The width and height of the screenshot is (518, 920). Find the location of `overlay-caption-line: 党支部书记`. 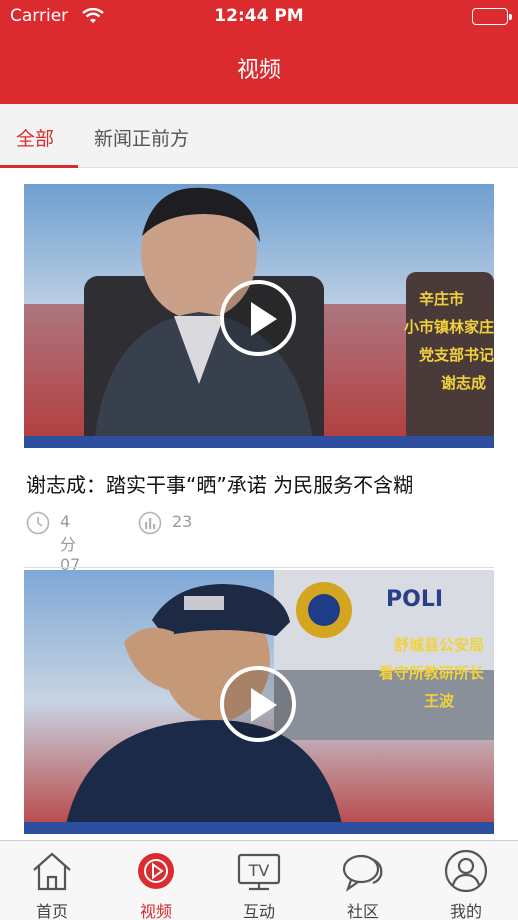

overlay-caption-line: 党支部书记 is located at coordinates (456, 355).